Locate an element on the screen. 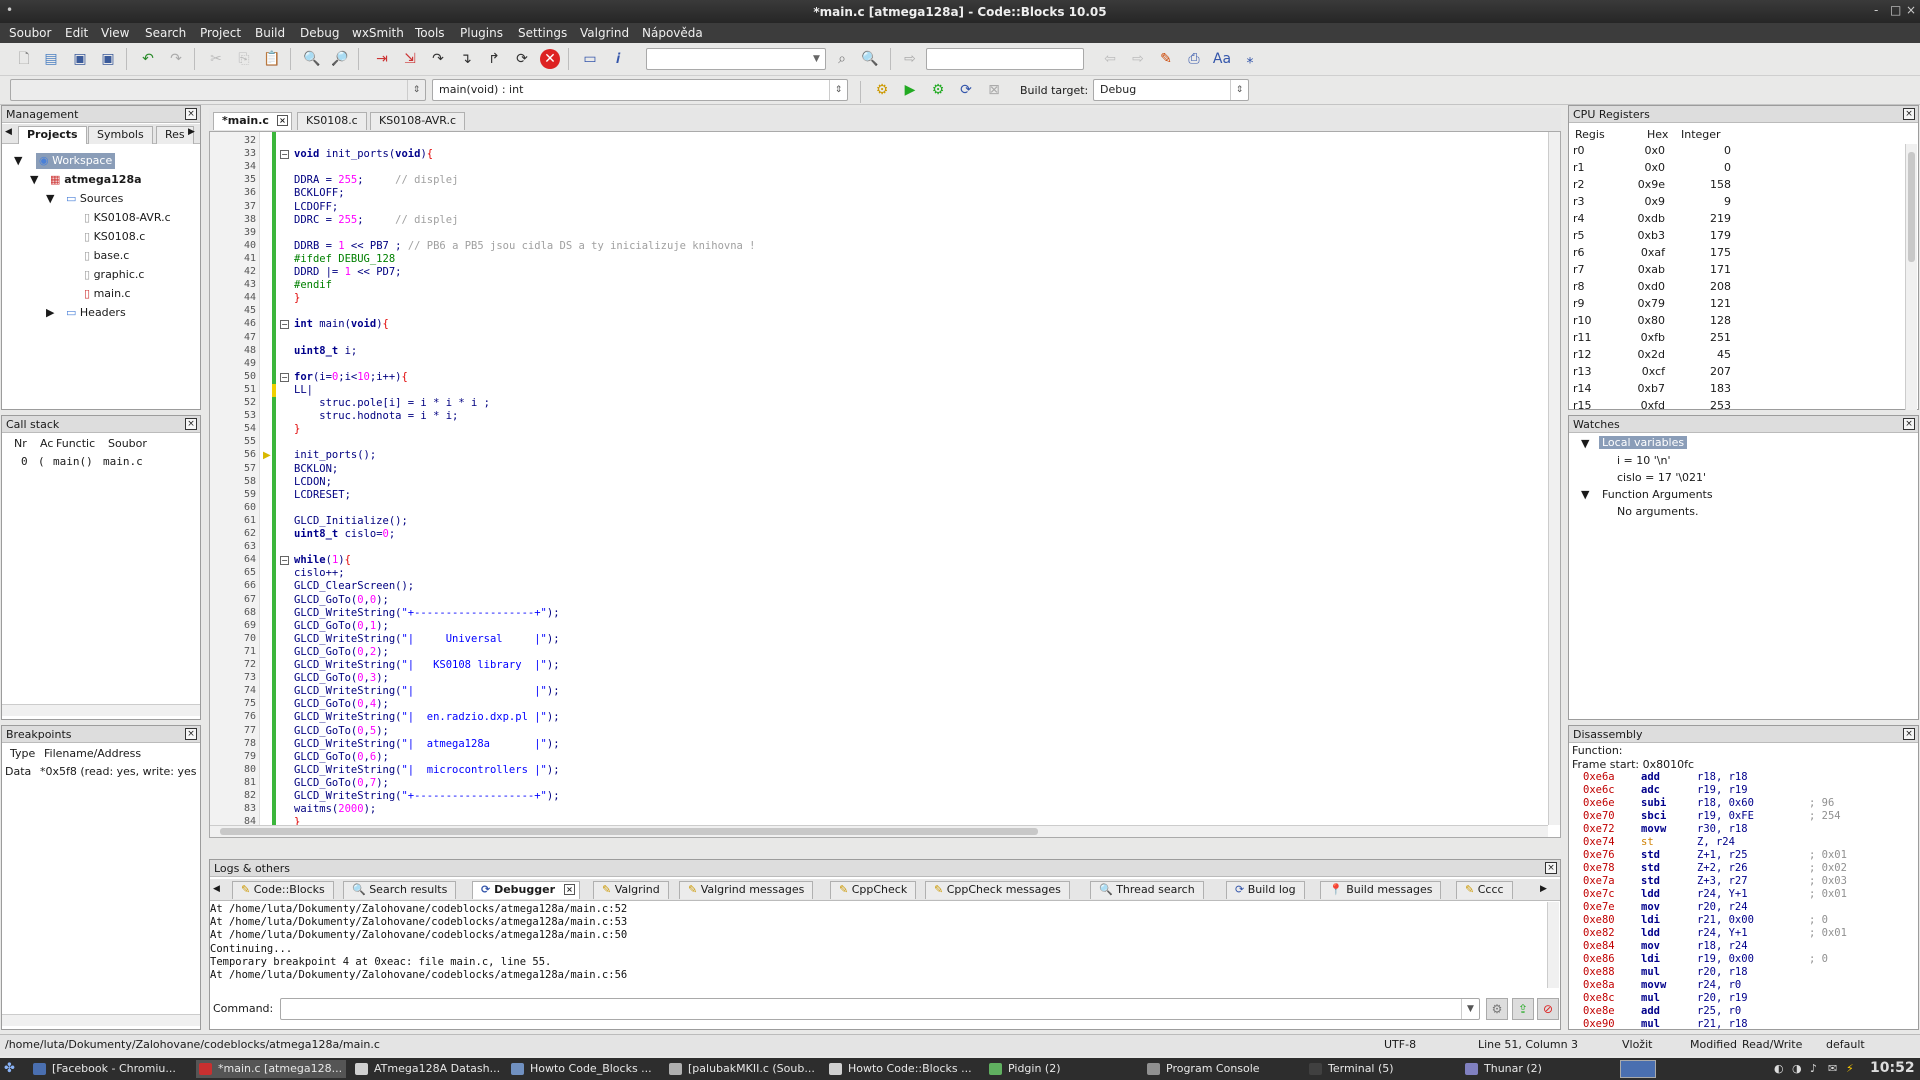 The image size is (1920, 1080). table-row: r12 0x2d 45 is located at coordinates (1737, 356).